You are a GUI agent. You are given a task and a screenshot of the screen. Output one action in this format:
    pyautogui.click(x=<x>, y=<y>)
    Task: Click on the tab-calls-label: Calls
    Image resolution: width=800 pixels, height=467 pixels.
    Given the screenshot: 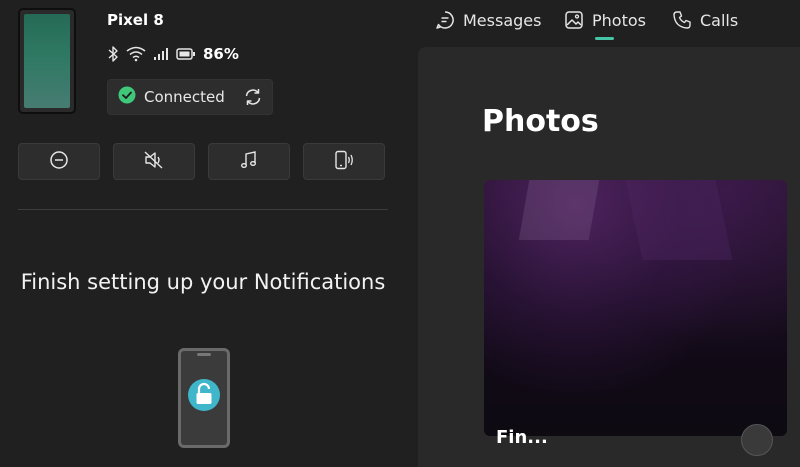 What is the action you would take?
    pyautogui.click(x=719, y=20)
    